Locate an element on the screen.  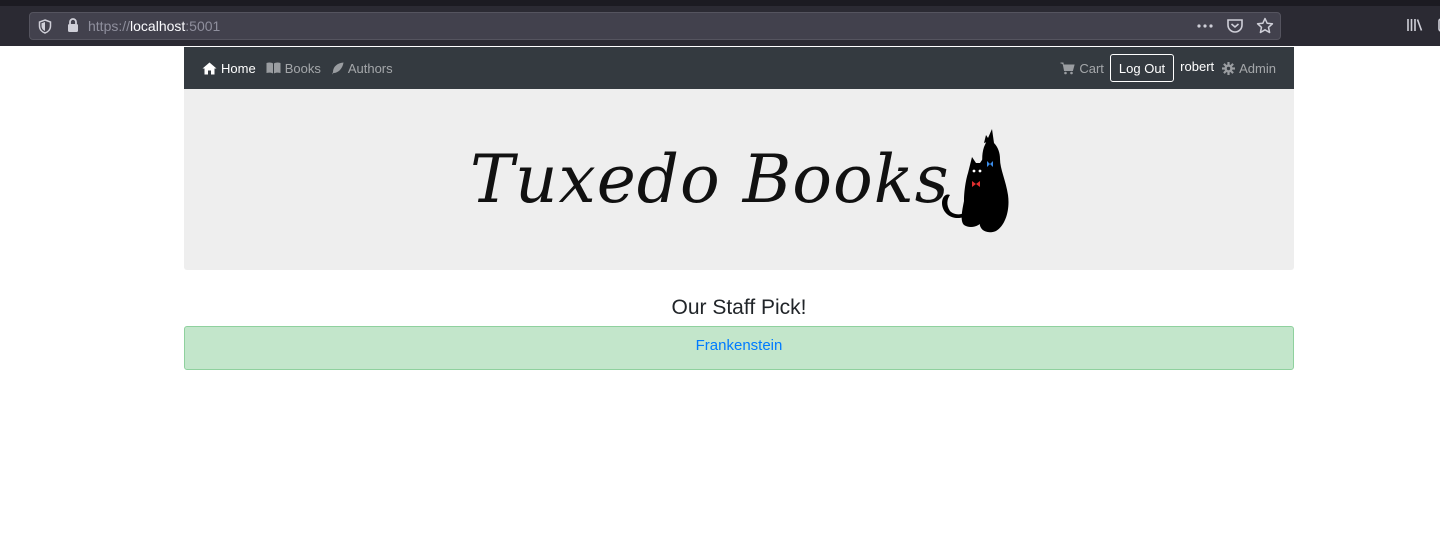
url-host: localhost is located at coordinates (158, 26).